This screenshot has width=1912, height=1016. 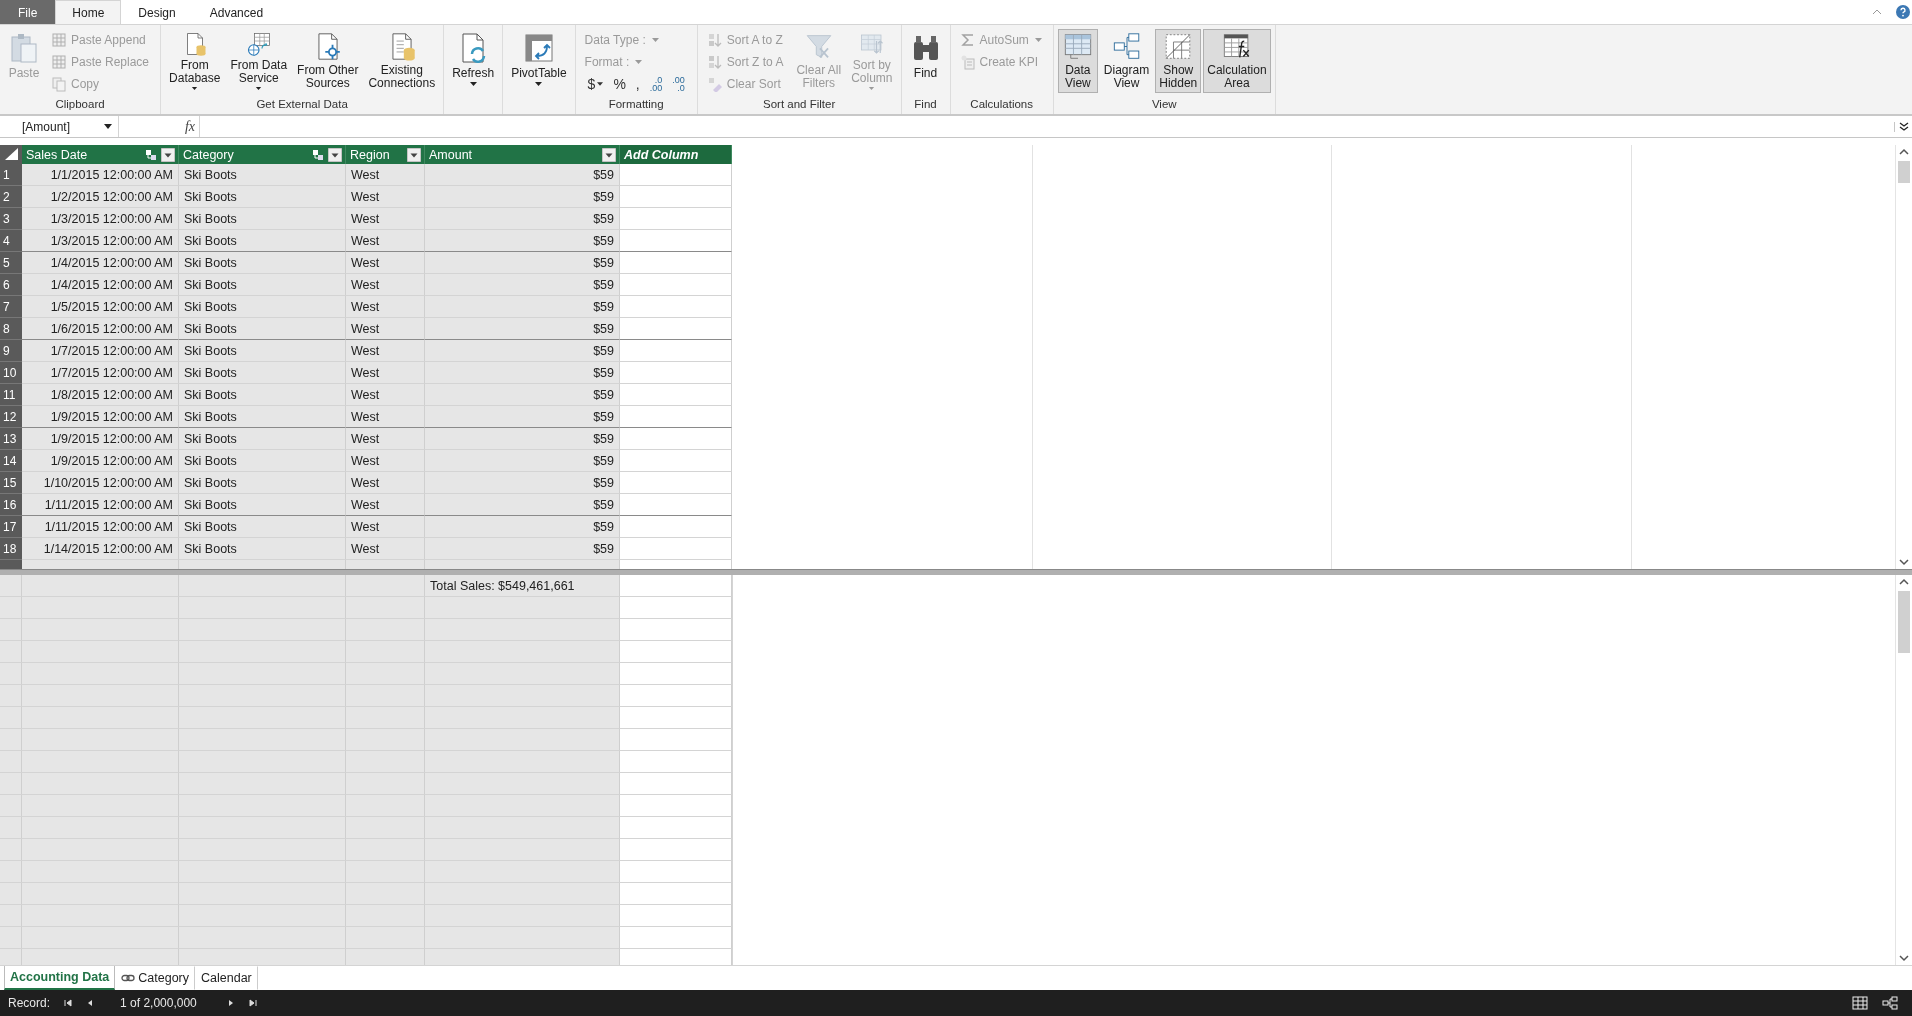 What do you see at coordinates (656, 83) in the screenshot?
I see `decimal-places-button: .0 .00` at bounding box center [656, 83].